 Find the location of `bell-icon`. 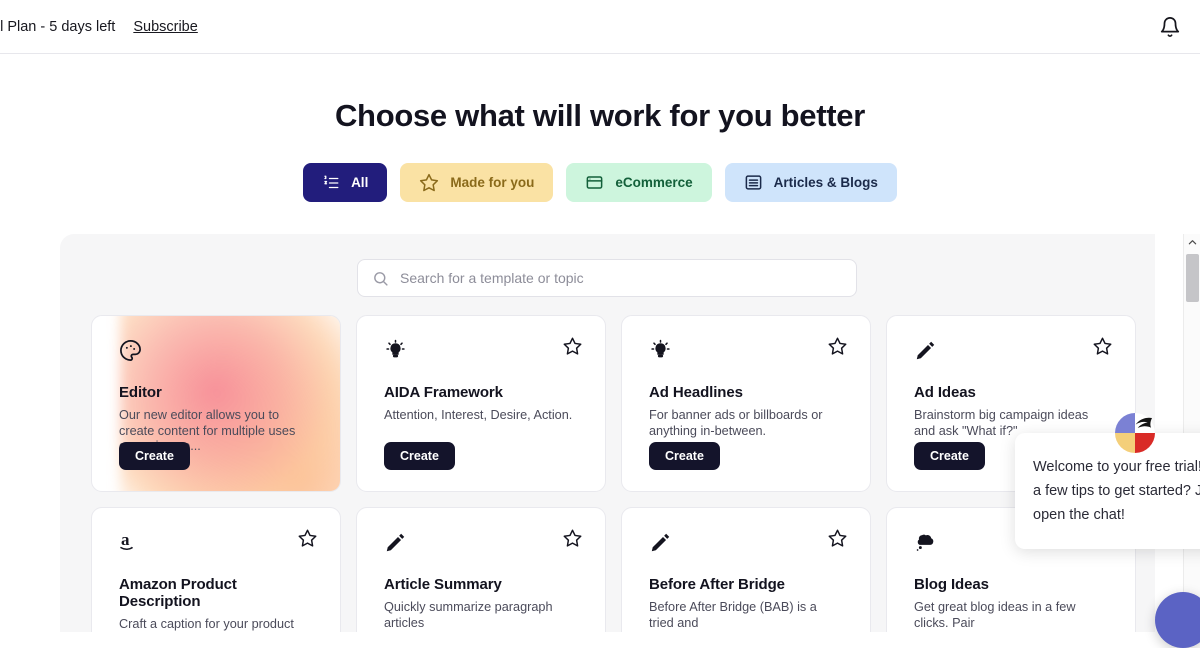

bell-icon is located at coordinates (1170, 26).